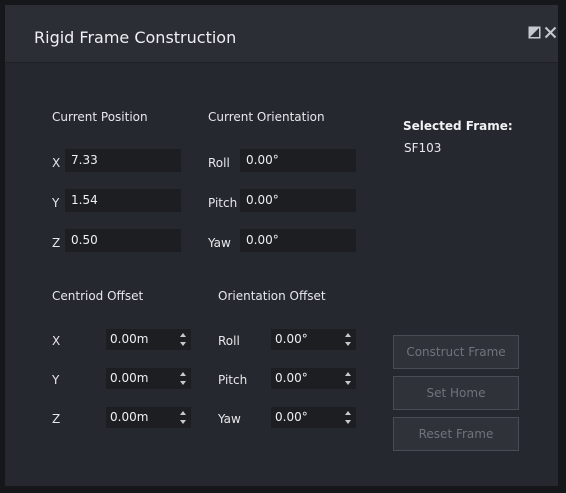  Describe the element at coordinates (456, 434) in the screenshot. I see `reset-frame-button: Reset Frame` at that location.